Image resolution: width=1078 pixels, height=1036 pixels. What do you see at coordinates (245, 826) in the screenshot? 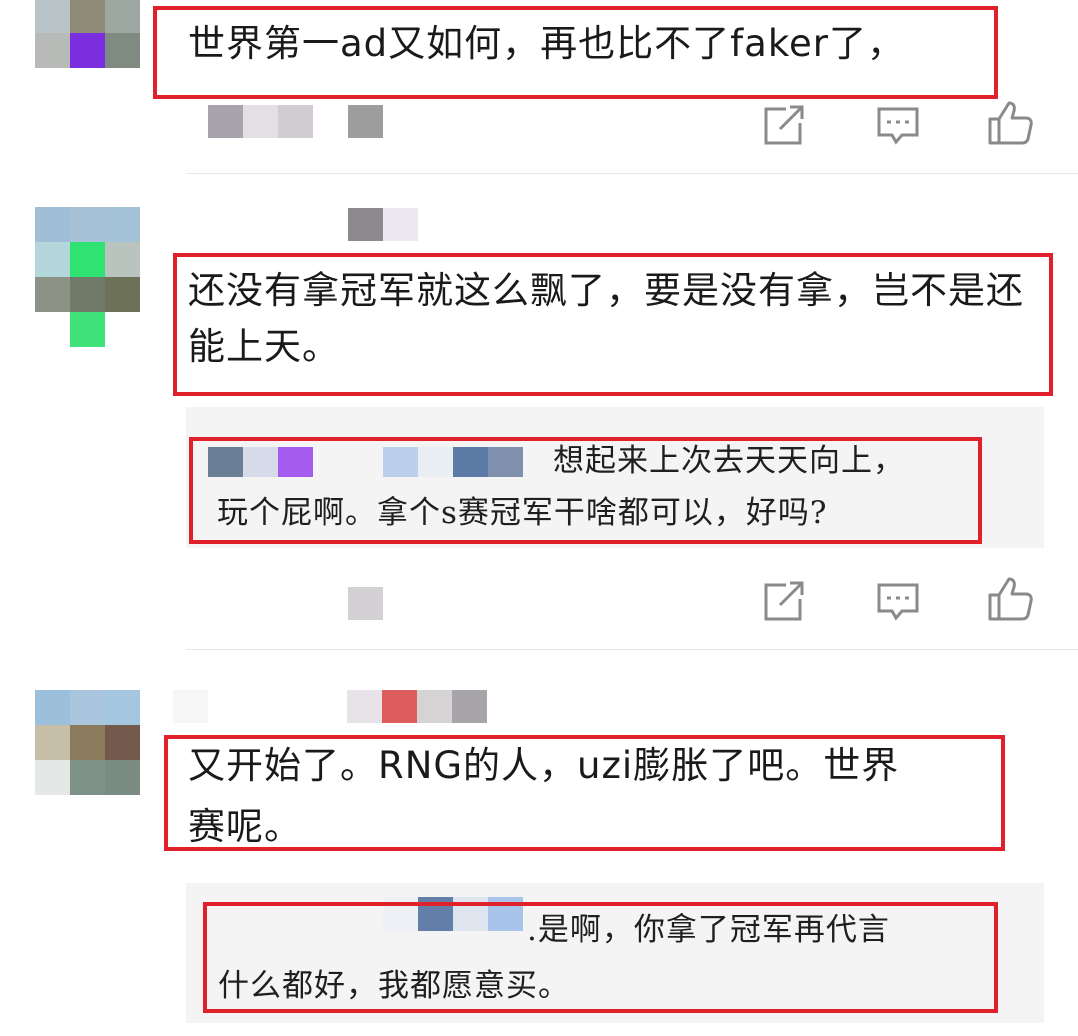
I see `comment-text: 赛呢。` at bounding box center [245, 826].